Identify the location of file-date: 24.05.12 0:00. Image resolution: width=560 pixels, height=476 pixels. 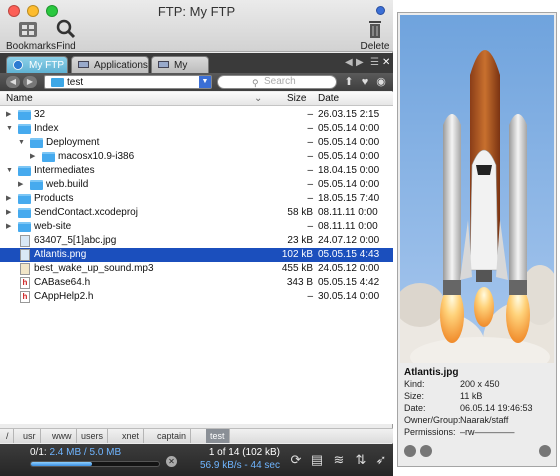
(349, 268).